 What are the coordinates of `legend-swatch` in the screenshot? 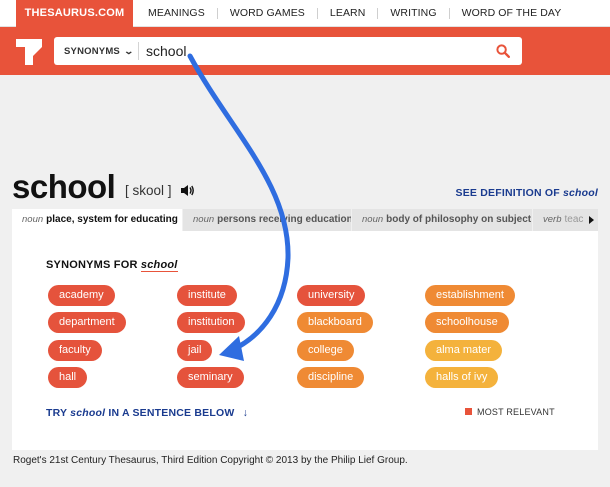 It's located at (468, 411).